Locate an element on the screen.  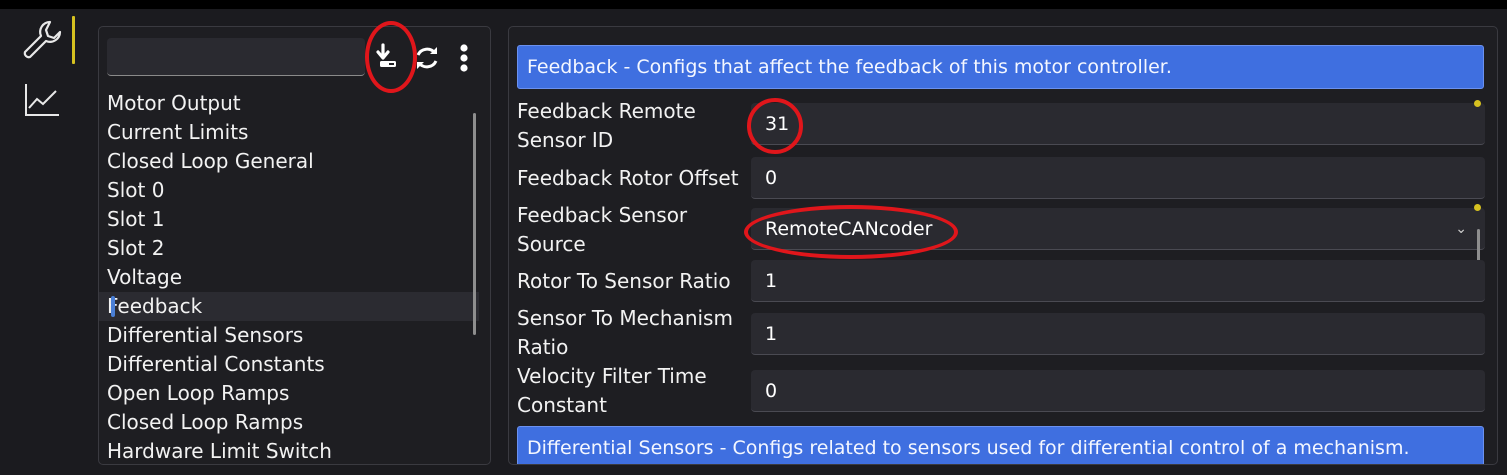
sensor-to-mechanism-ratio-input: 1 is located at coordinates (1118, 334).